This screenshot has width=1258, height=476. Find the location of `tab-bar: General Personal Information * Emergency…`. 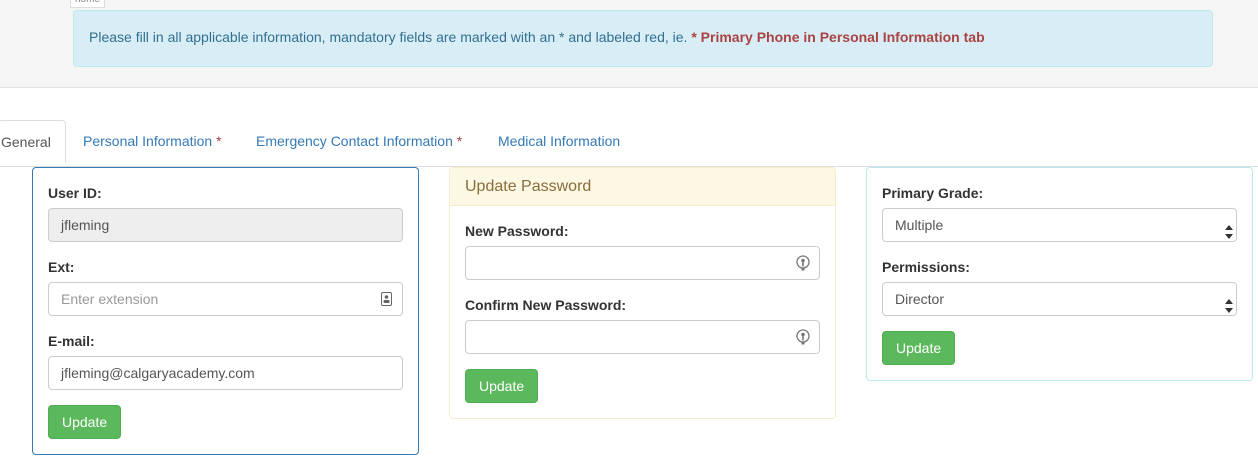

tab-bar: General Personal Information * Emergency… is located at coordinates (629, 143).